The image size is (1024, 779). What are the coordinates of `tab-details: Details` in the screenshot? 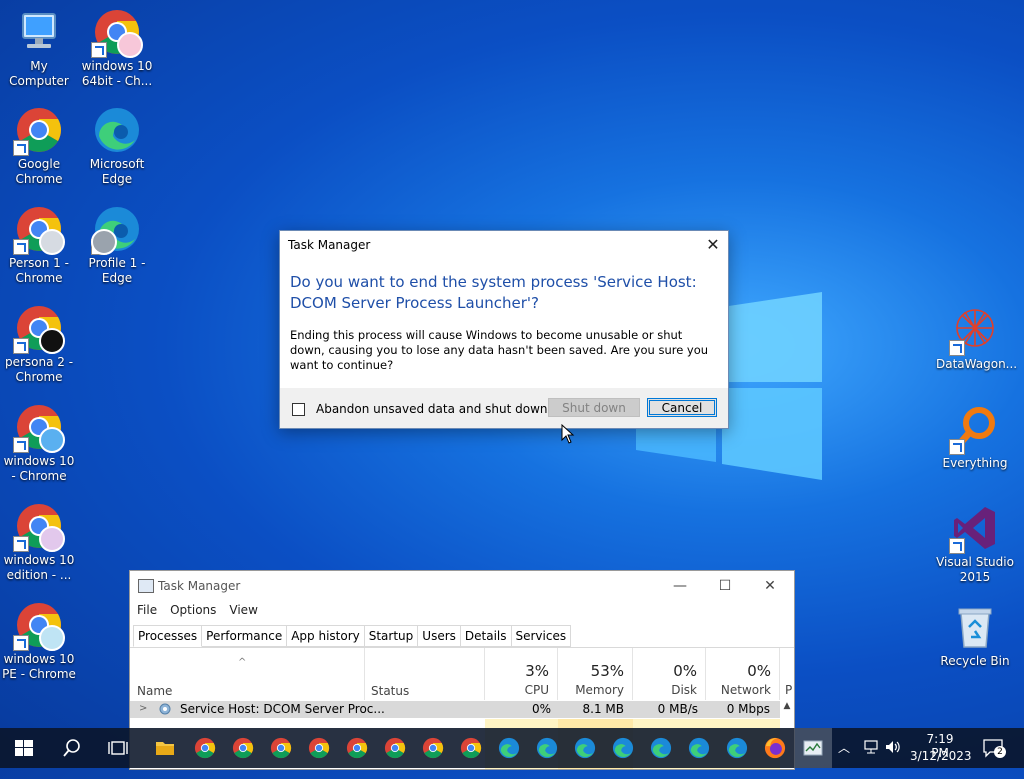 It's located at (486, 636).